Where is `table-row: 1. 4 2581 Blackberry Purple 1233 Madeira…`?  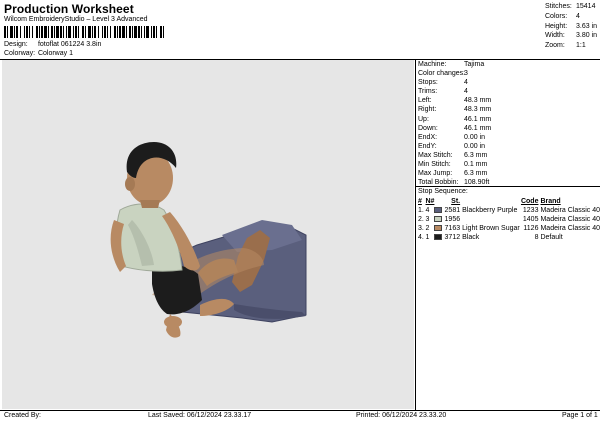
table-row: 1. 4 2581 Blackberry Purple 1233 Madeira… is located at coordinates (509, 210).